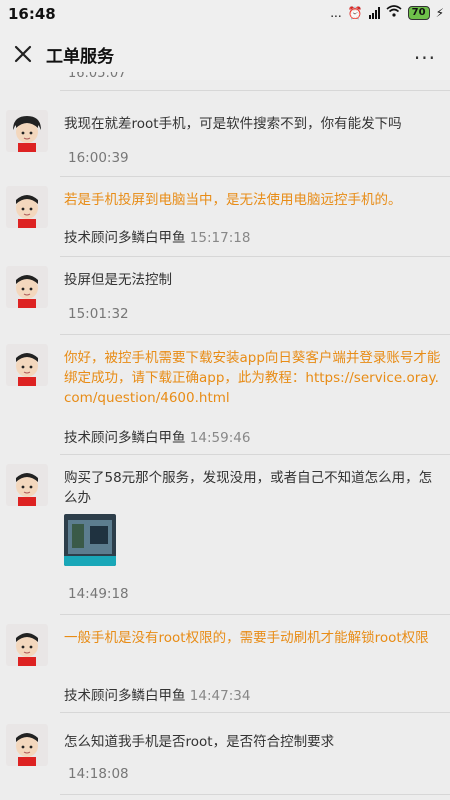 This screenshot has width=450, height=800. I want to click on message-meta: 技术顾问多鳞白甲鱼 14:59:46, so click(157, 436).